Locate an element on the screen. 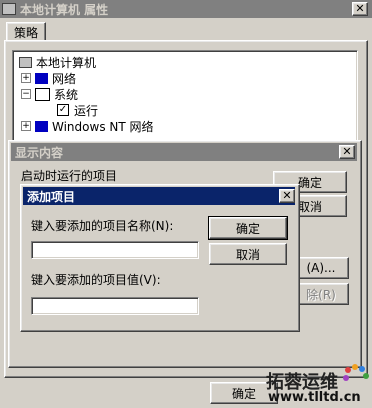 This screenshot has width=372, height=408. add-dialog-ok-button: 确定 is located at coordinates (248, 228).